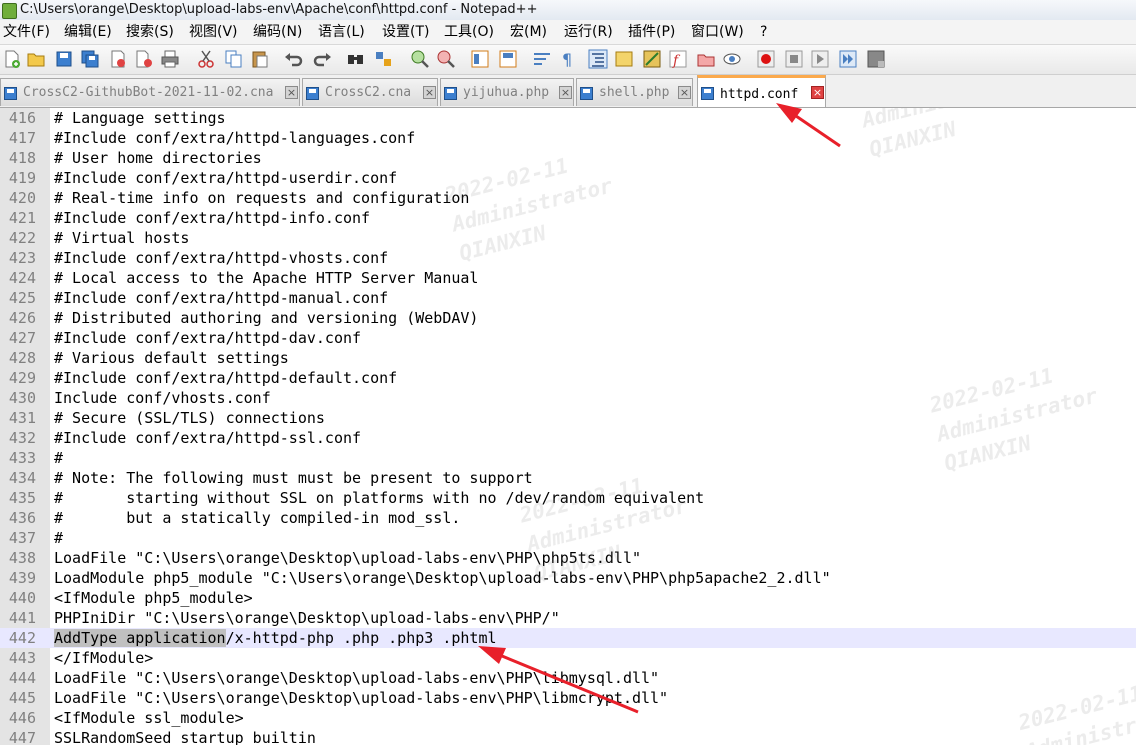  What do you see at coordinates (59, 458) in the screenshot?
I see `code-text: #` at bounding box center [59, 458].